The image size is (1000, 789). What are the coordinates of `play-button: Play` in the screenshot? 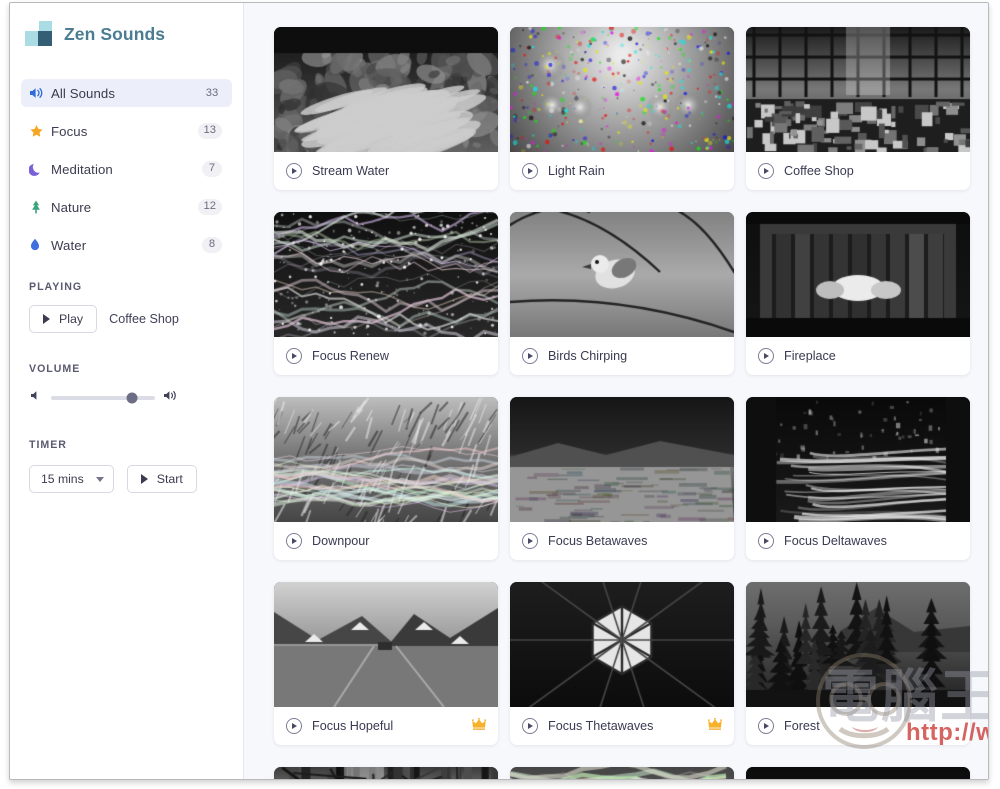 It's located at (63, 319).